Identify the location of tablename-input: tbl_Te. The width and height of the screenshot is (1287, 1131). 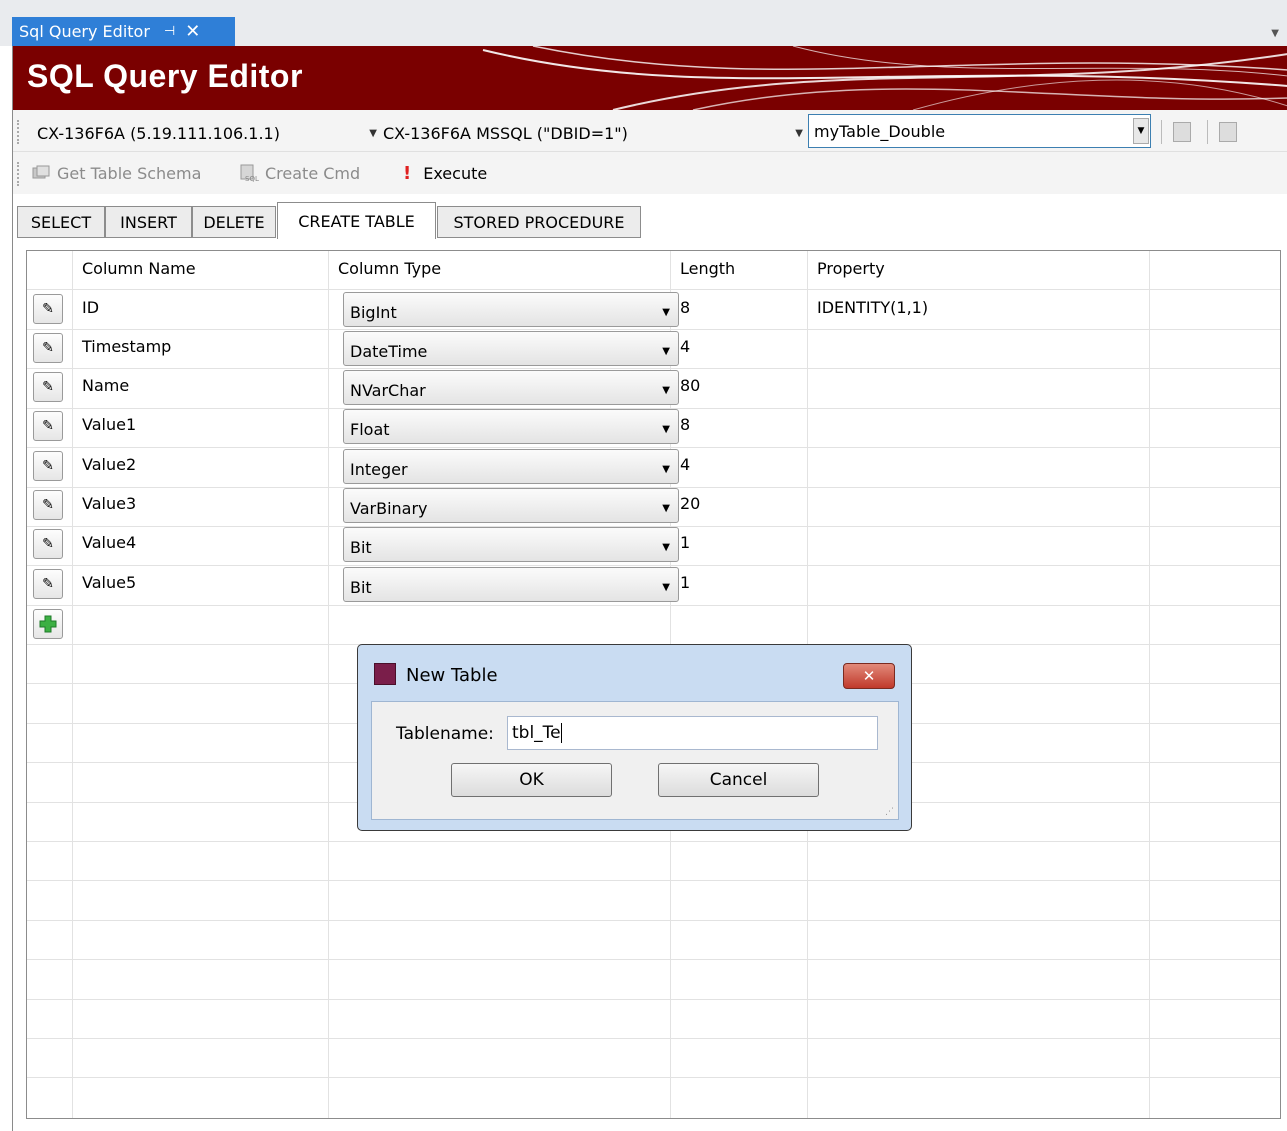
(692, 733).